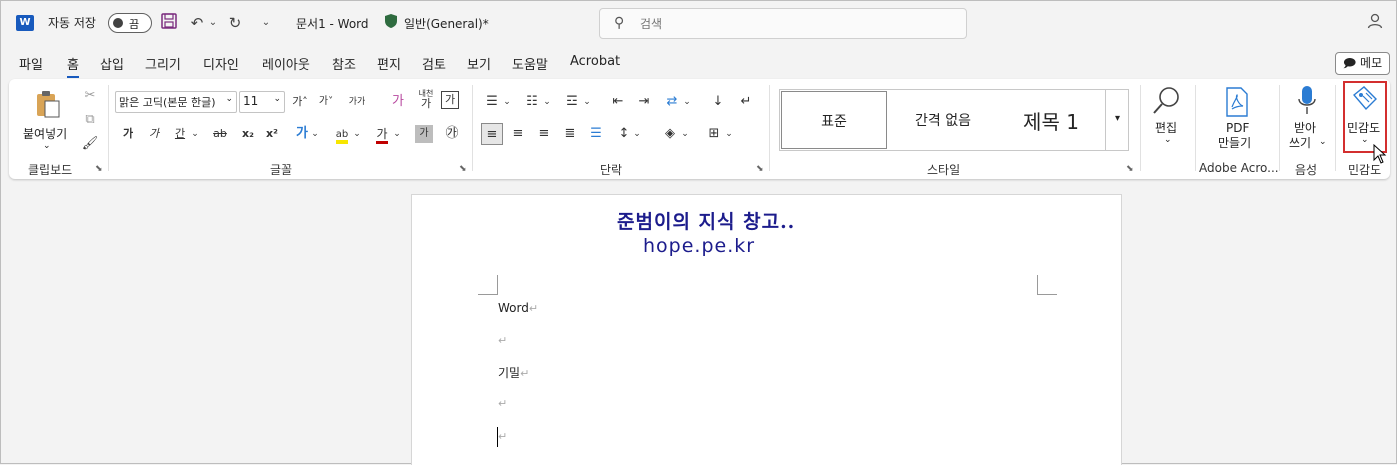  I want to click on tab-review: 검토, so click(434, 63).